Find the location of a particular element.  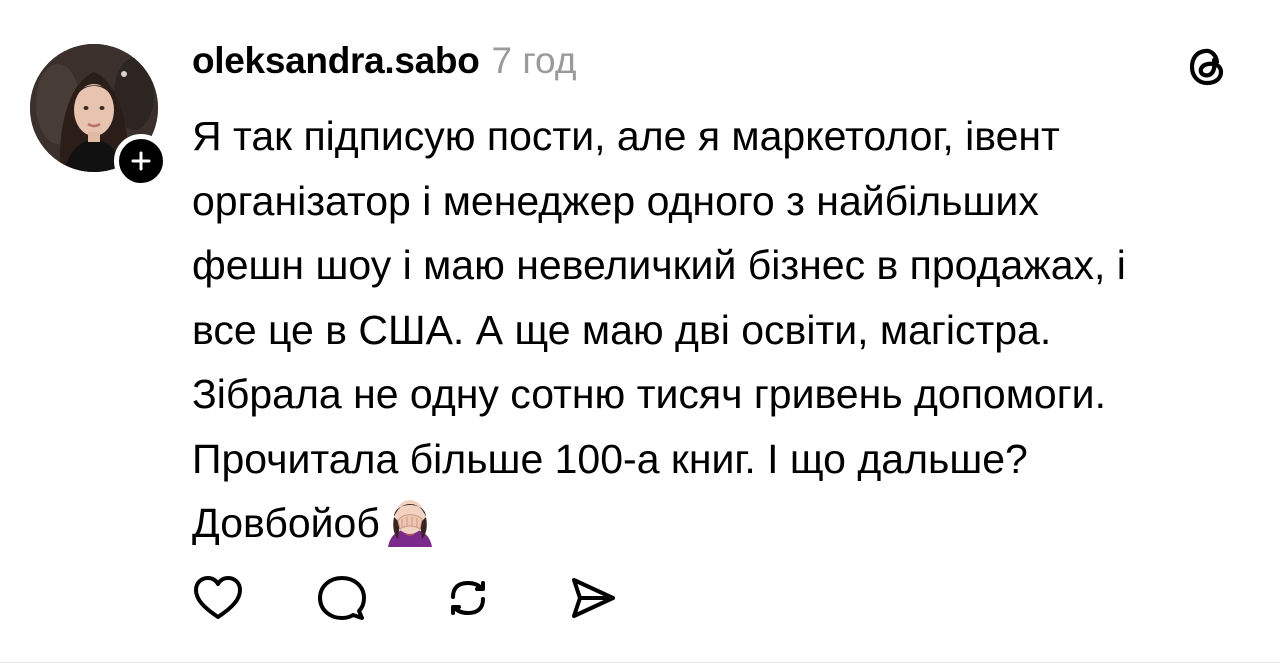

heart-icon is located at coordinates (218, 597).